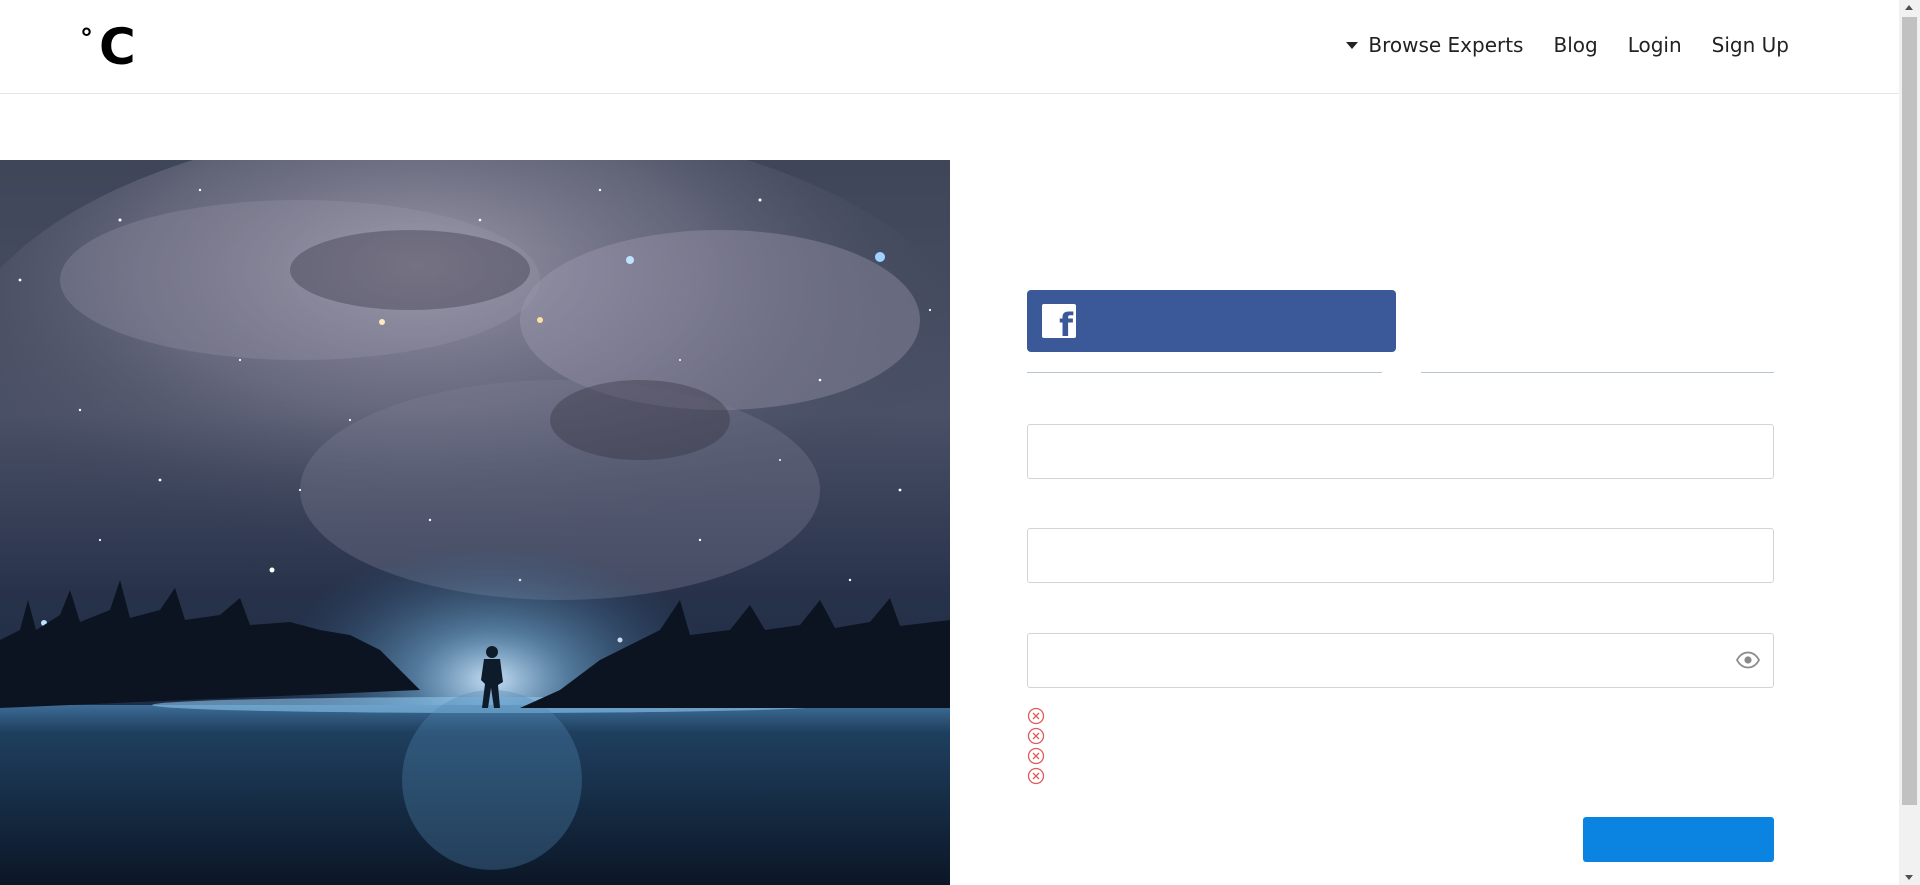 This screenshot has height=885, width=1920. I want to click on nav-browse-experts-label: Browse Experts, so click(1446, 45).